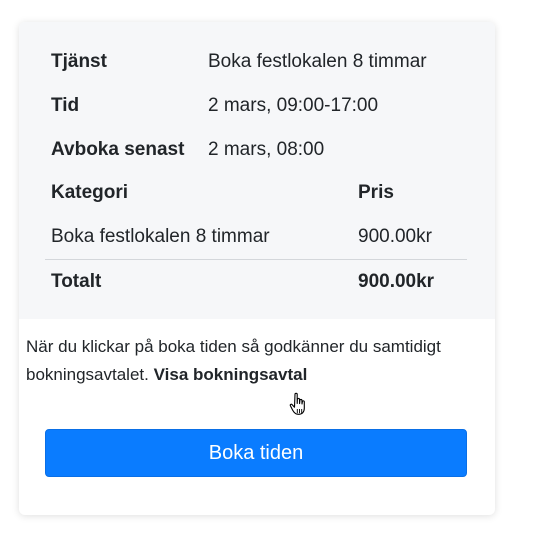  What do you see at coordinates (65, 105) in the screenshot?
I see `time-label: Tid` at bounding box center [65, 105].